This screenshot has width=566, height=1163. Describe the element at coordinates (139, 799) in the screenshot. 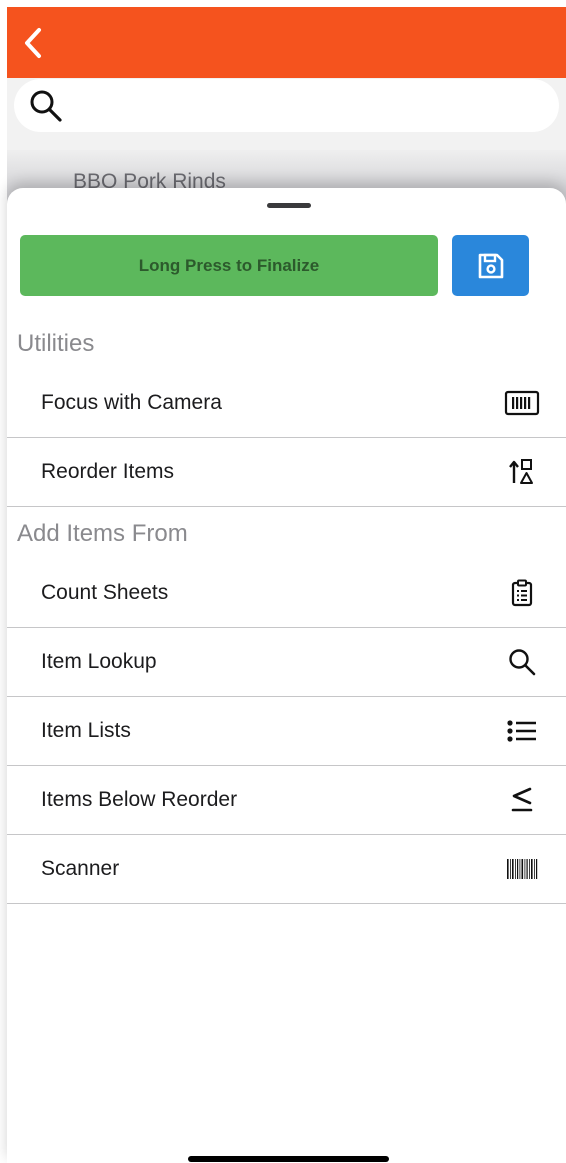

I see `menu-item-label: Items Below Reorder` at that location.